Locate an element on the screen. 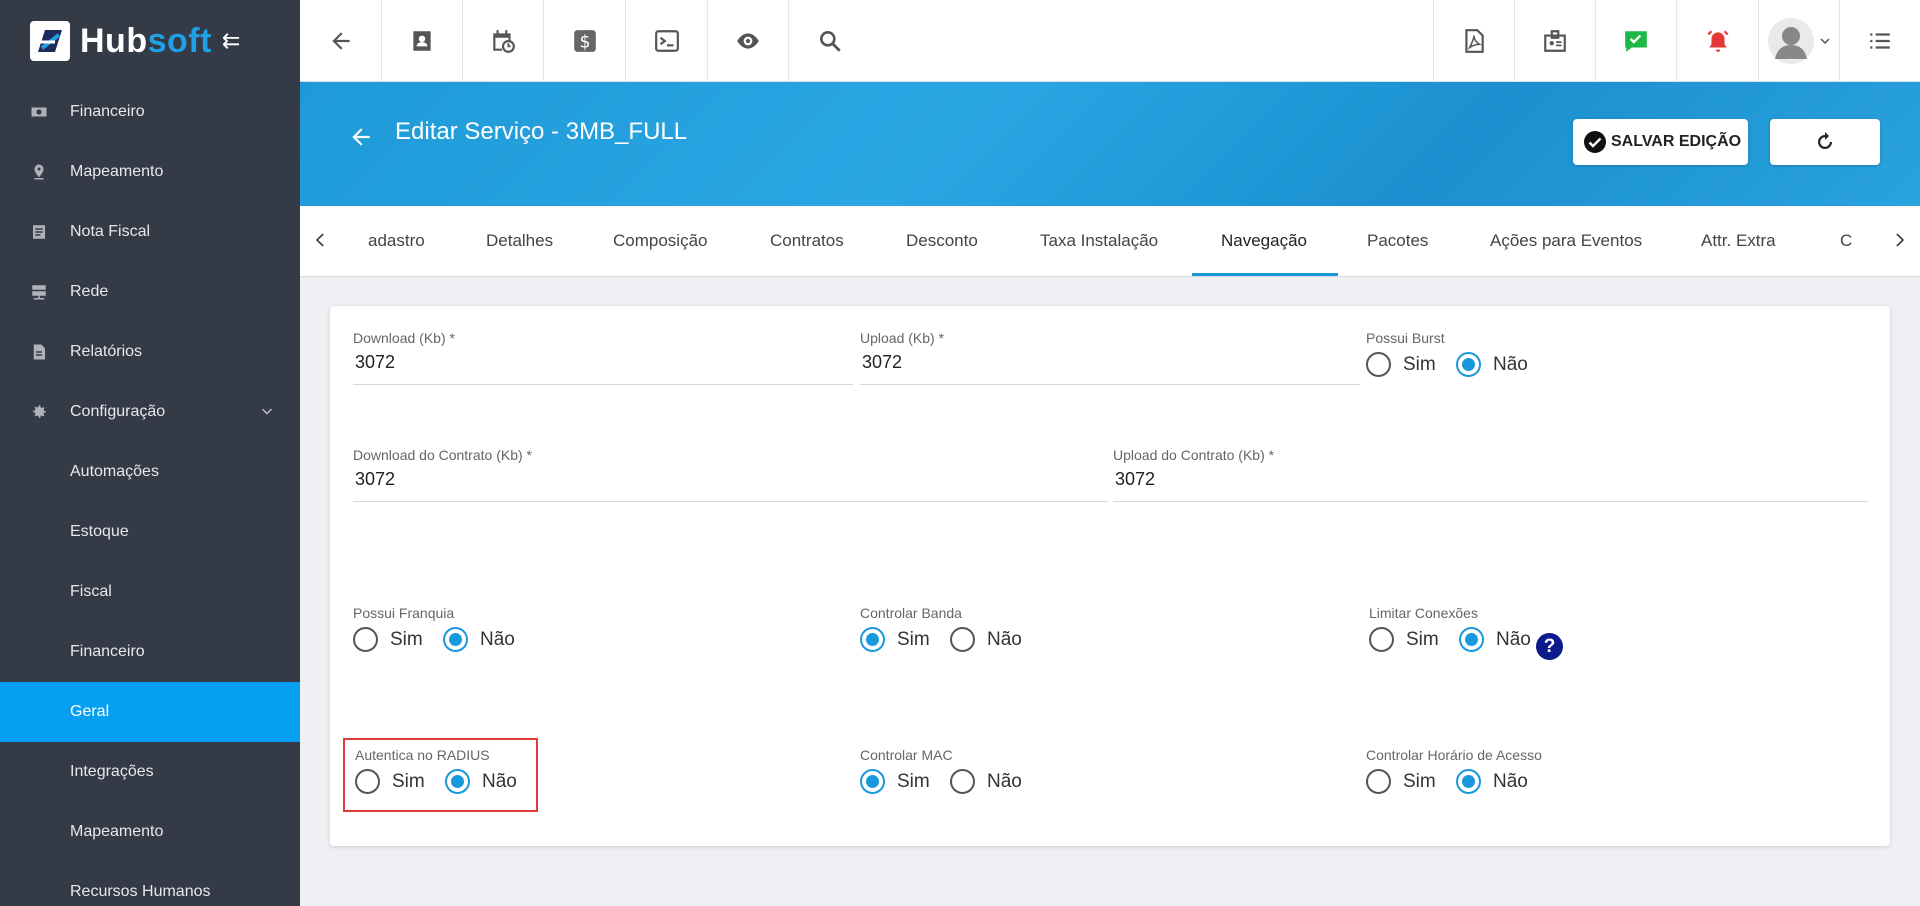  badge-button is located at coordinates (1554, 41).